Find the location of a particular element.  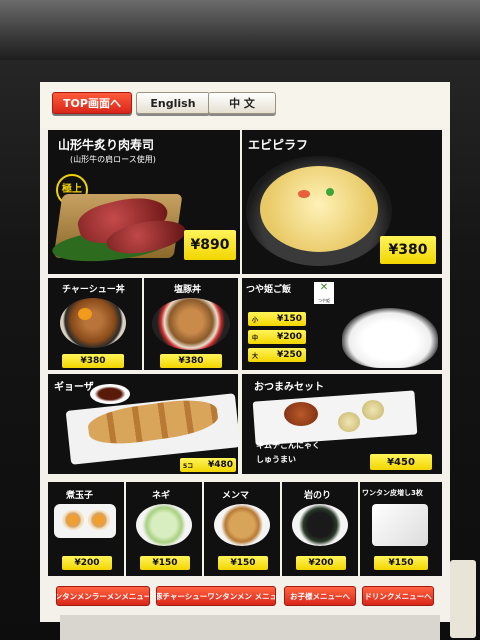

egg-image is located at coordinates (73, 520).